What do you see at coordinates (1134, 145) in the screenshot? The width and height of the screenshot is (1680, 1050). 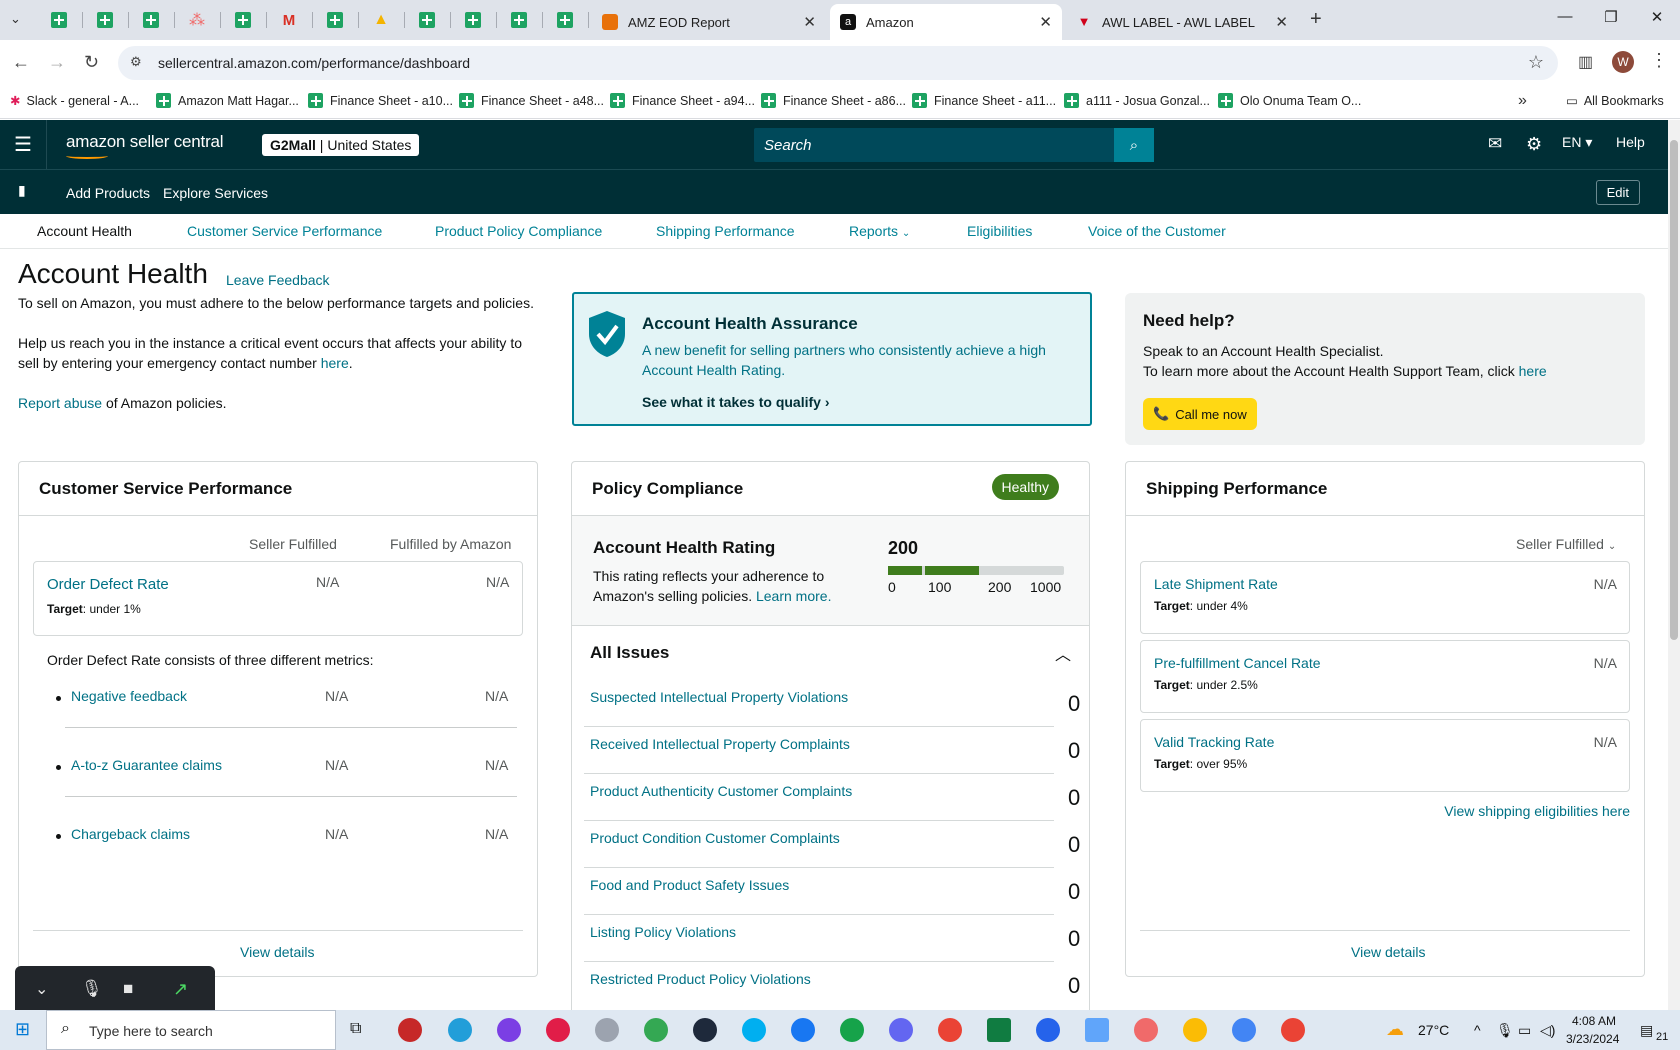 I see `search-button: ⌕` at bounding box center [1134, 145].